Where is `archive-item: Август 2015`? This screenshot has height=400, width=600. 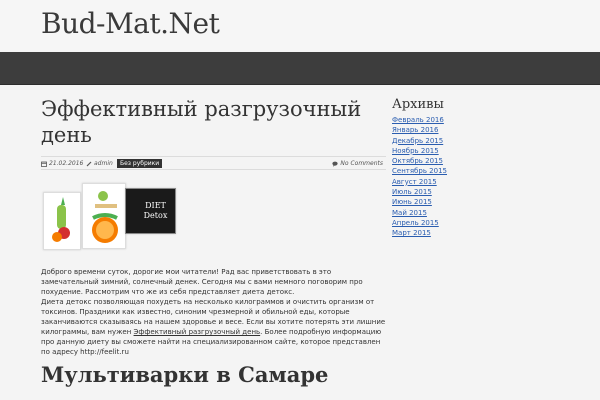 archive-item: Август 2015 is located at coordinates (452, 182).